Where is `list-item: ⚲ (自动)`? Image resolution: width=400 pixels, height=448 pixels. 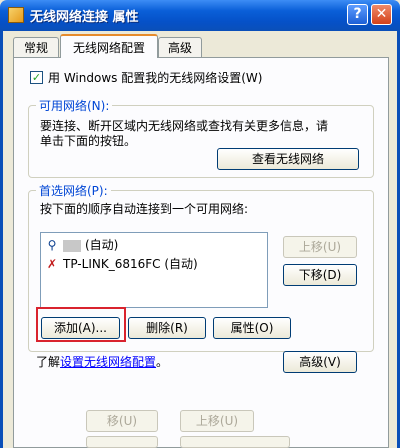
list-item: ⚲ (自动) is located at coordinates (82, 245).